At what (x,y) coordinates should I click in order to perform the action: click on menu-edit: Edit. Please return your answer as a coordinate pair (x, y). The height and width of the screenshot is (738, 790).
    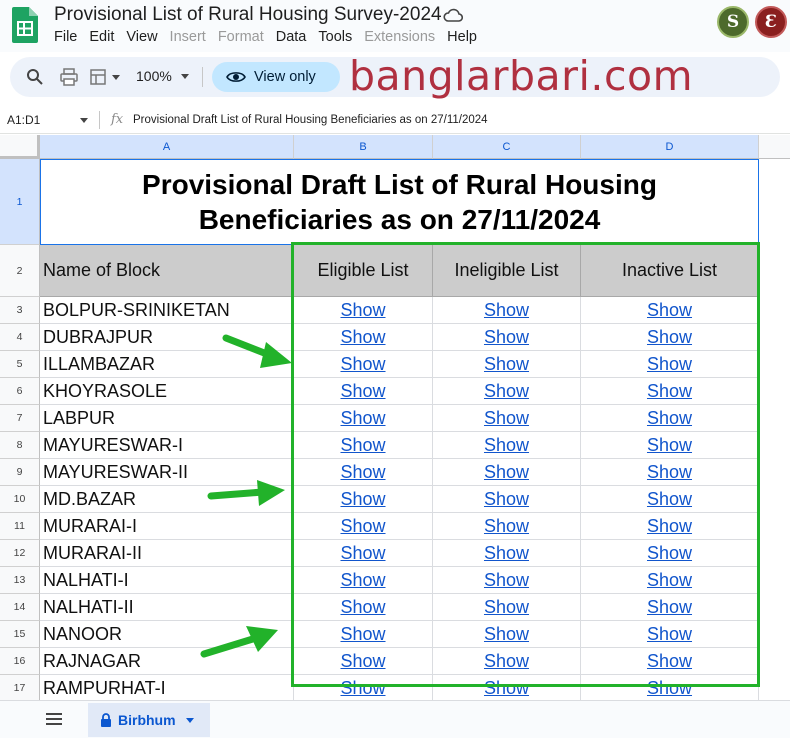
    Looking at the image, I should click on (101, 37).